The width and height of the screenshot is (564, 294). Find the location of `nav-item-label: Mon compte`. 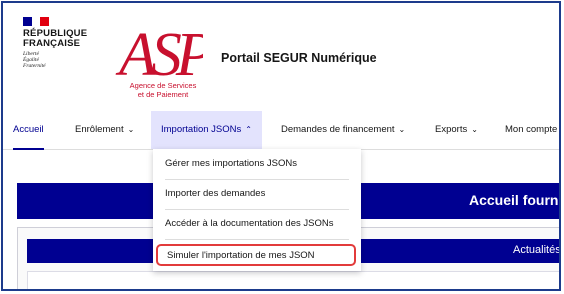

nav-item-label: Mon compte is located at coordinates (531, 129).